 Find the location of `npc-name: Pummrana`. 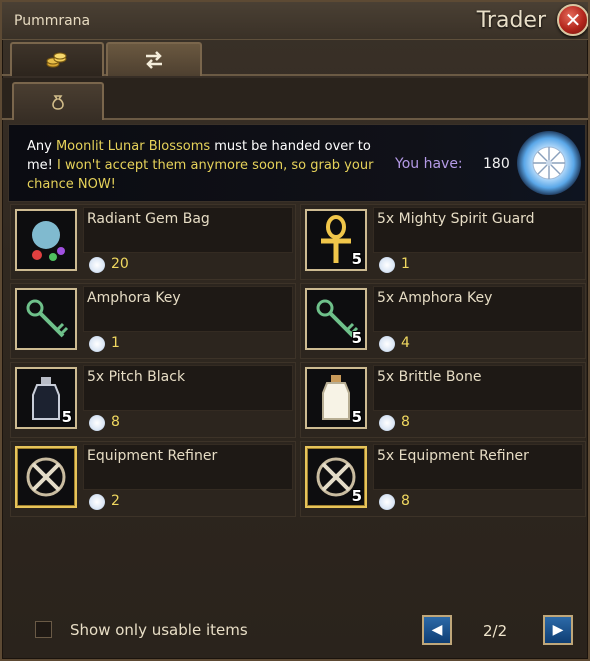

npc-name: Pummrana is located at coordinates (52, 21).